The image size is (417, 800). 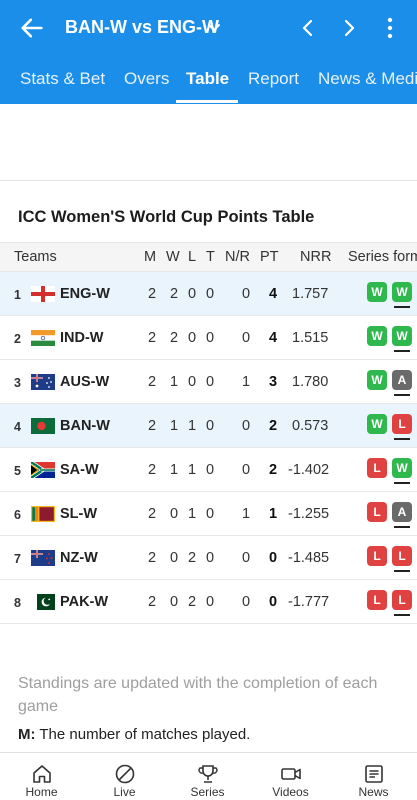 I want to click on more-vertical-icon, so click(x=390, y=28).